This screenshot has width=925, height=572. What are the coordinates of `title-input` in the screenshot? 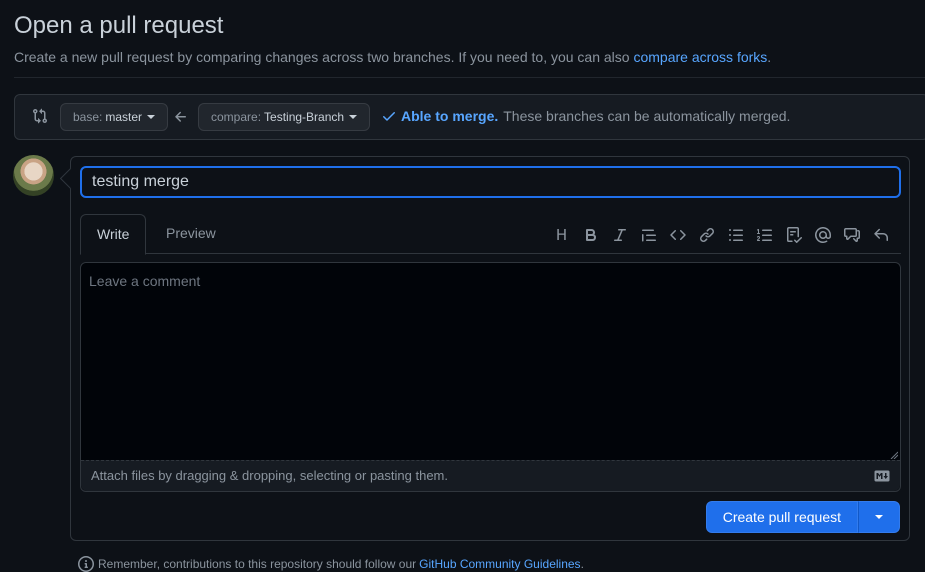 It's located at (490, 182).